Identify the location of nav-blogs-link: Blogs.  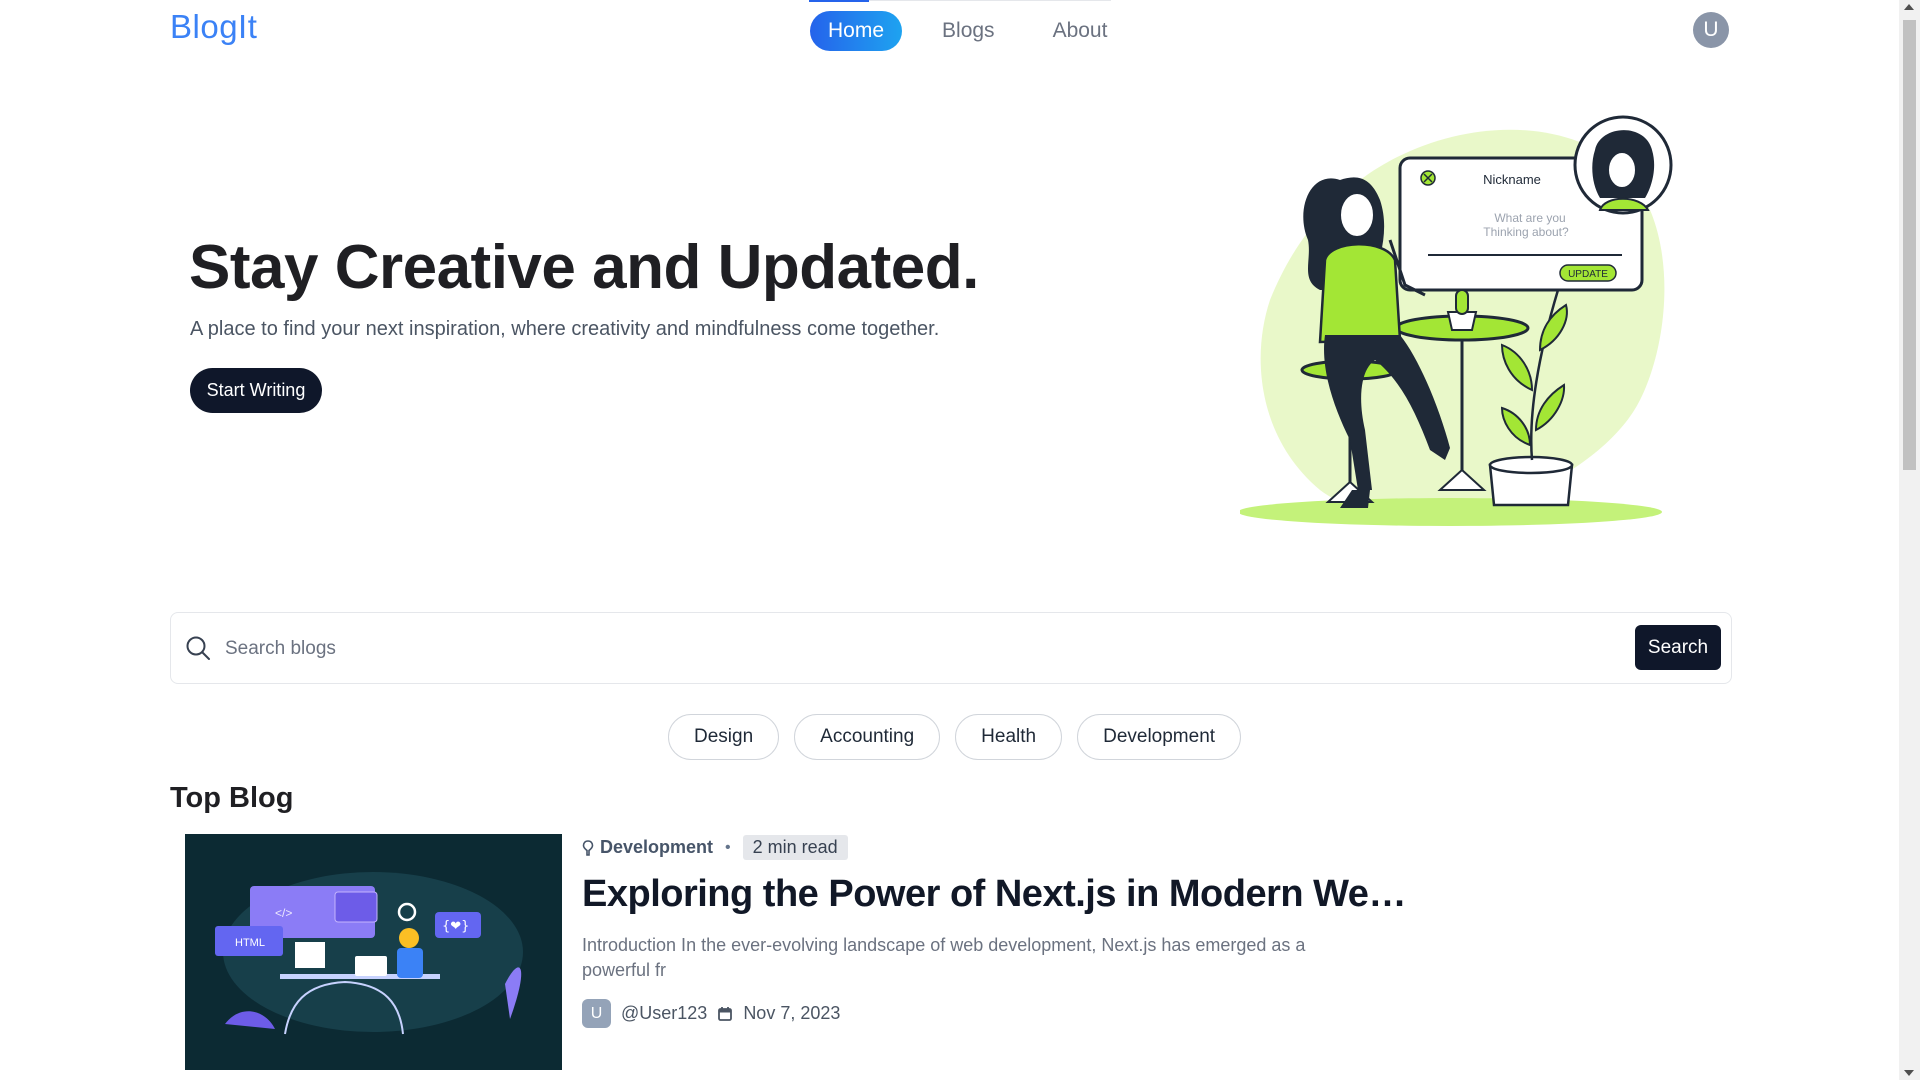
(968, 31).